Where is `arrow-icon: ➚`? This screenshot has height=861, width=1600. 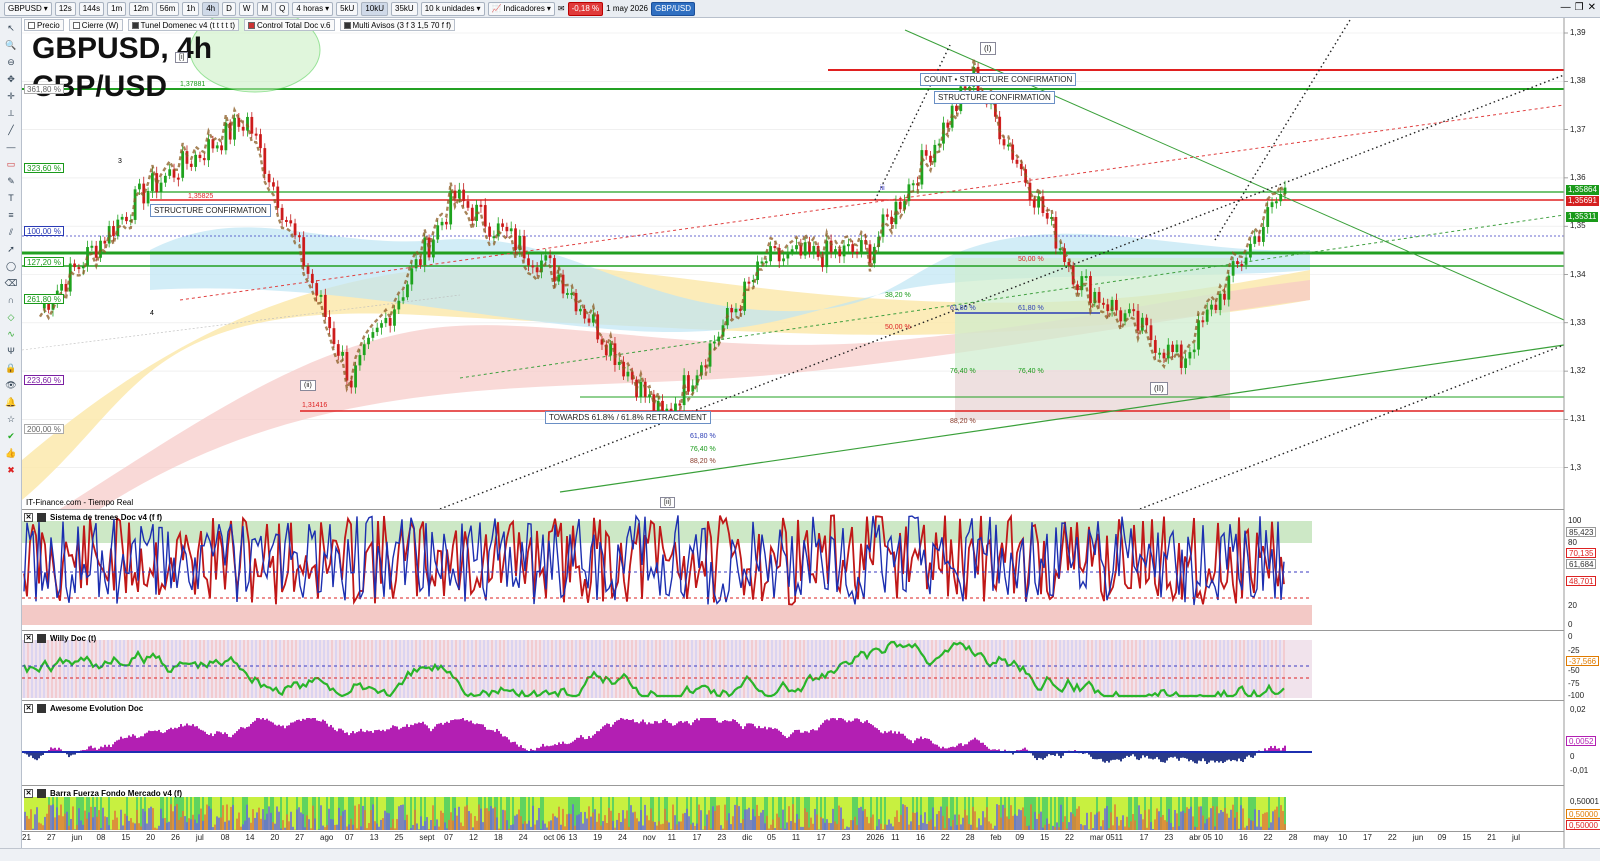
arrow-icon: ➚ is located at coordinates (11, 249).